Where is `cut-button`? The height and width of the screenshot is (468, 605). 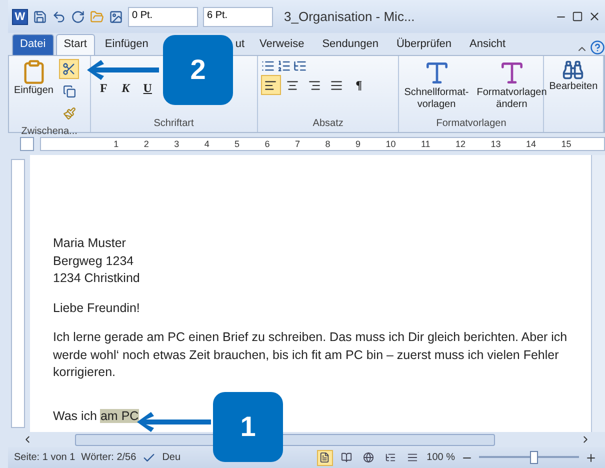 cut-button is located at coordinates (69, 69).